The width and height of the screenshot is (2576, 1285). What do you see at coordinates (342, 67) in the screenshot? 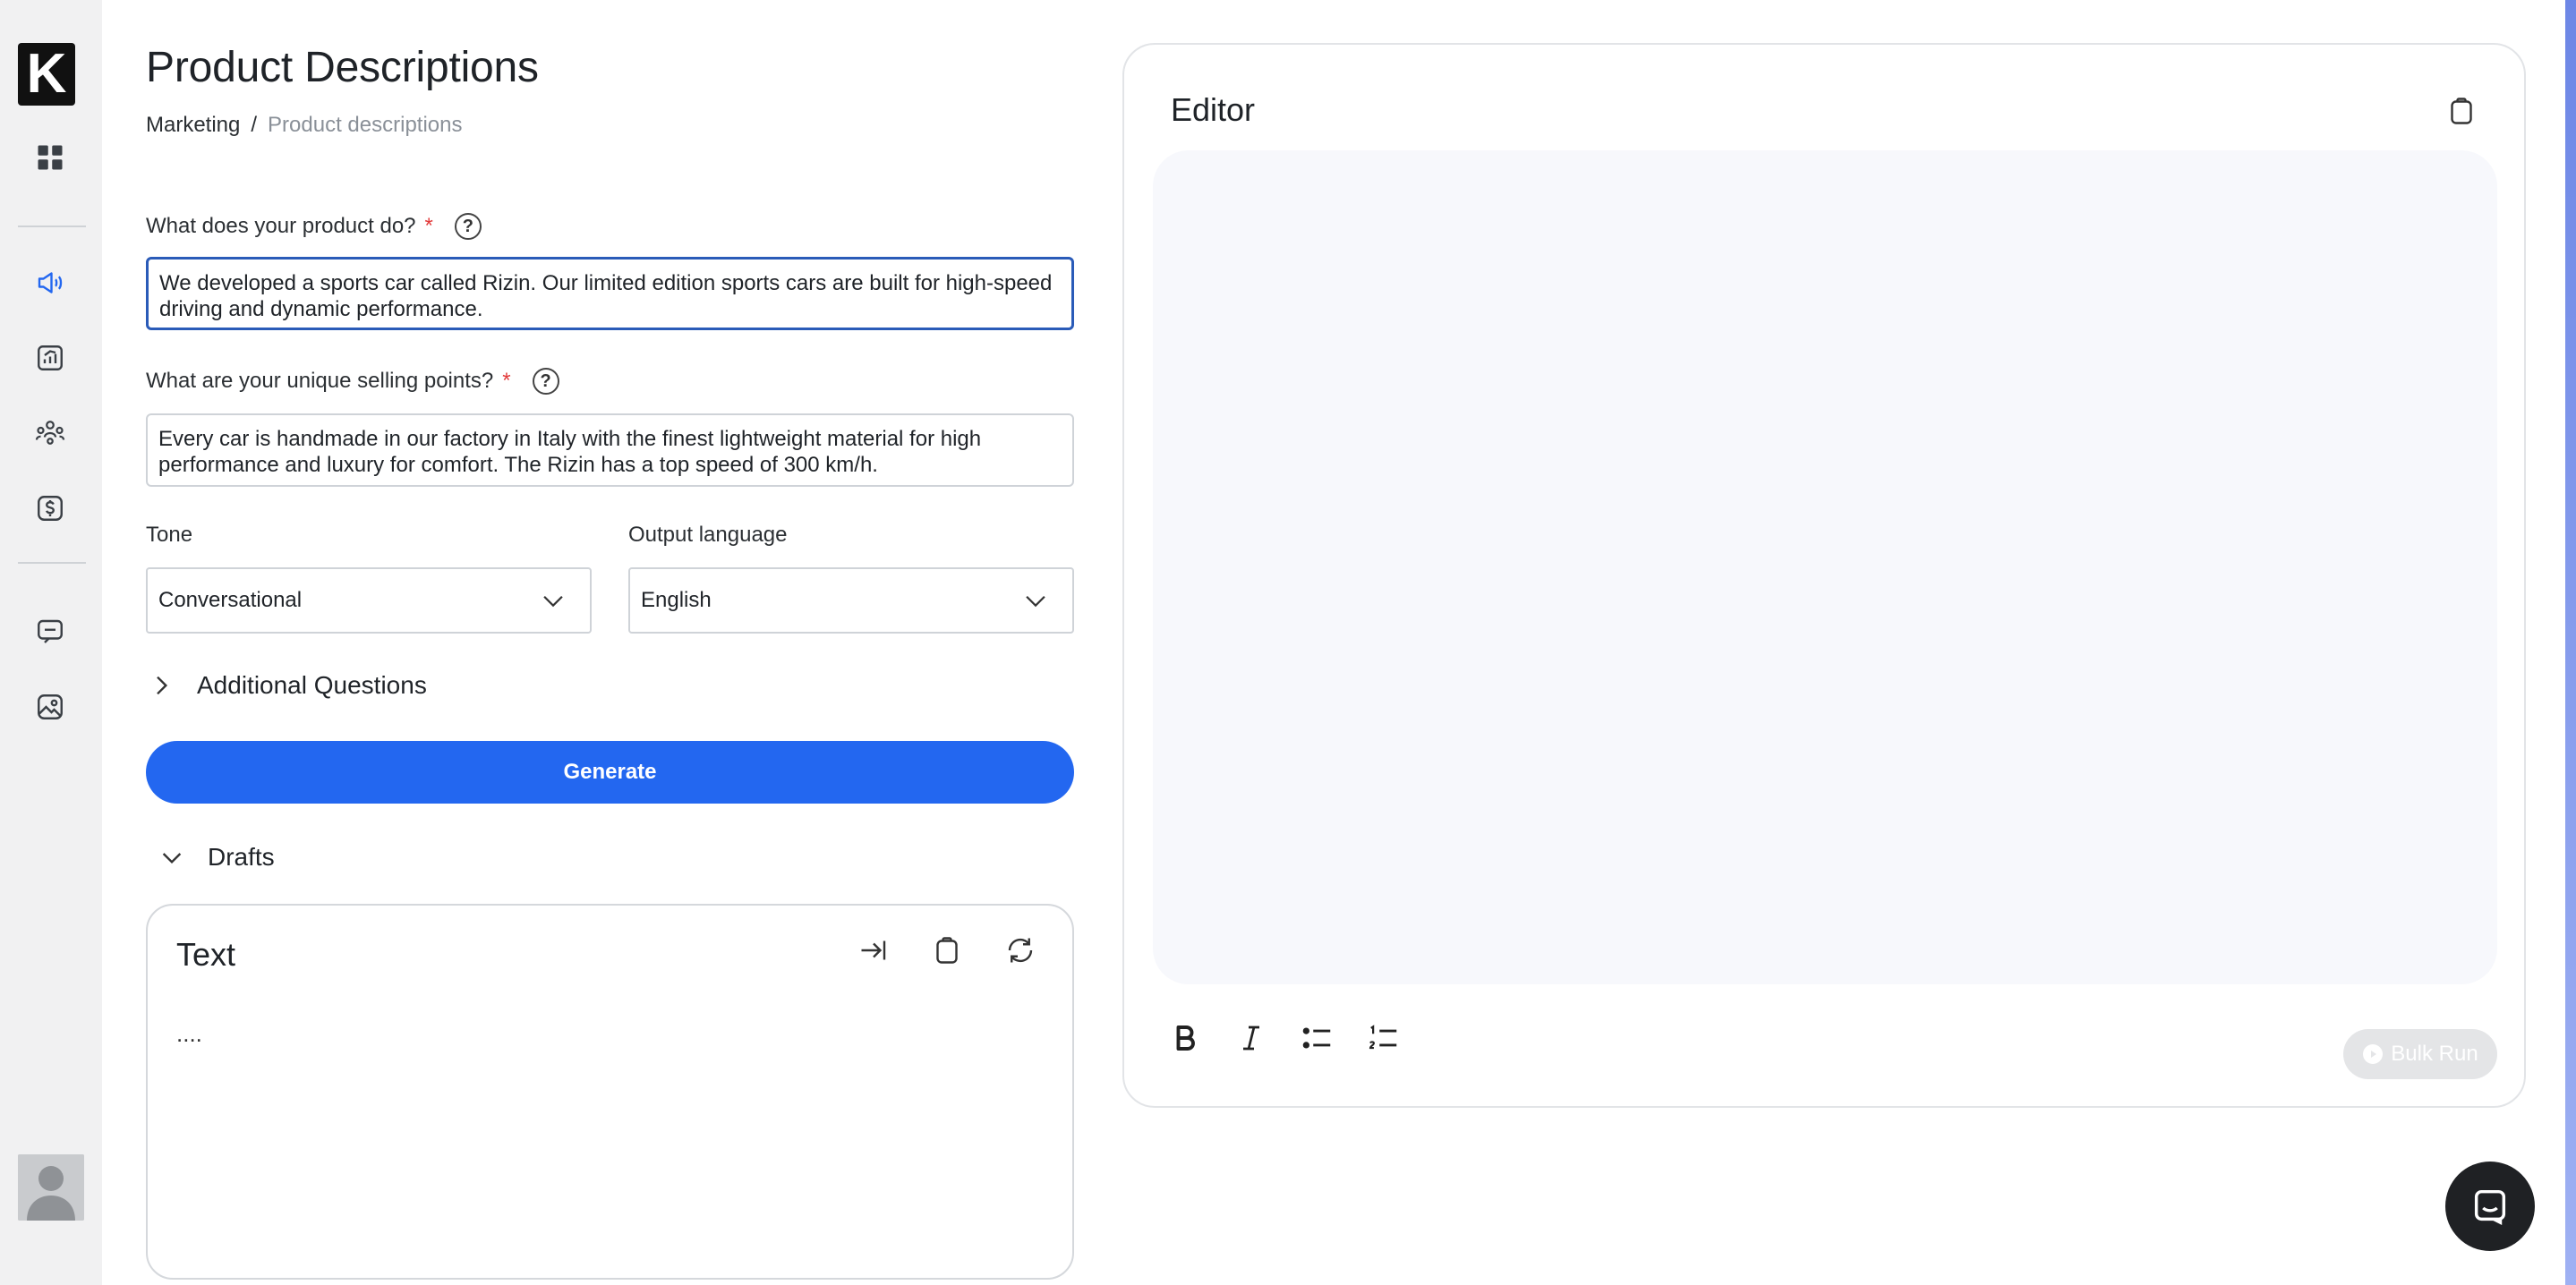
I see `page-title: Product Descriptions` at bounding box center [342, 67].